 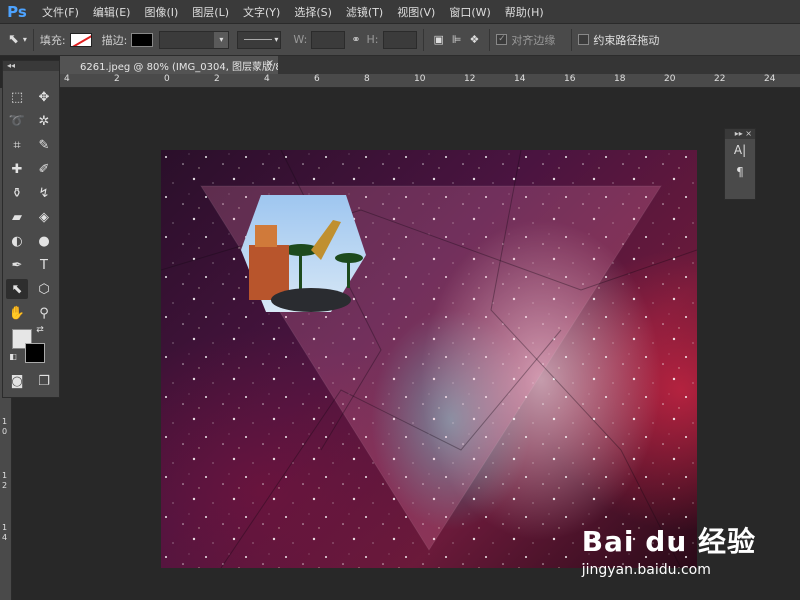 I want to click on ruler-tick: 12, so click(x=470, y=79).